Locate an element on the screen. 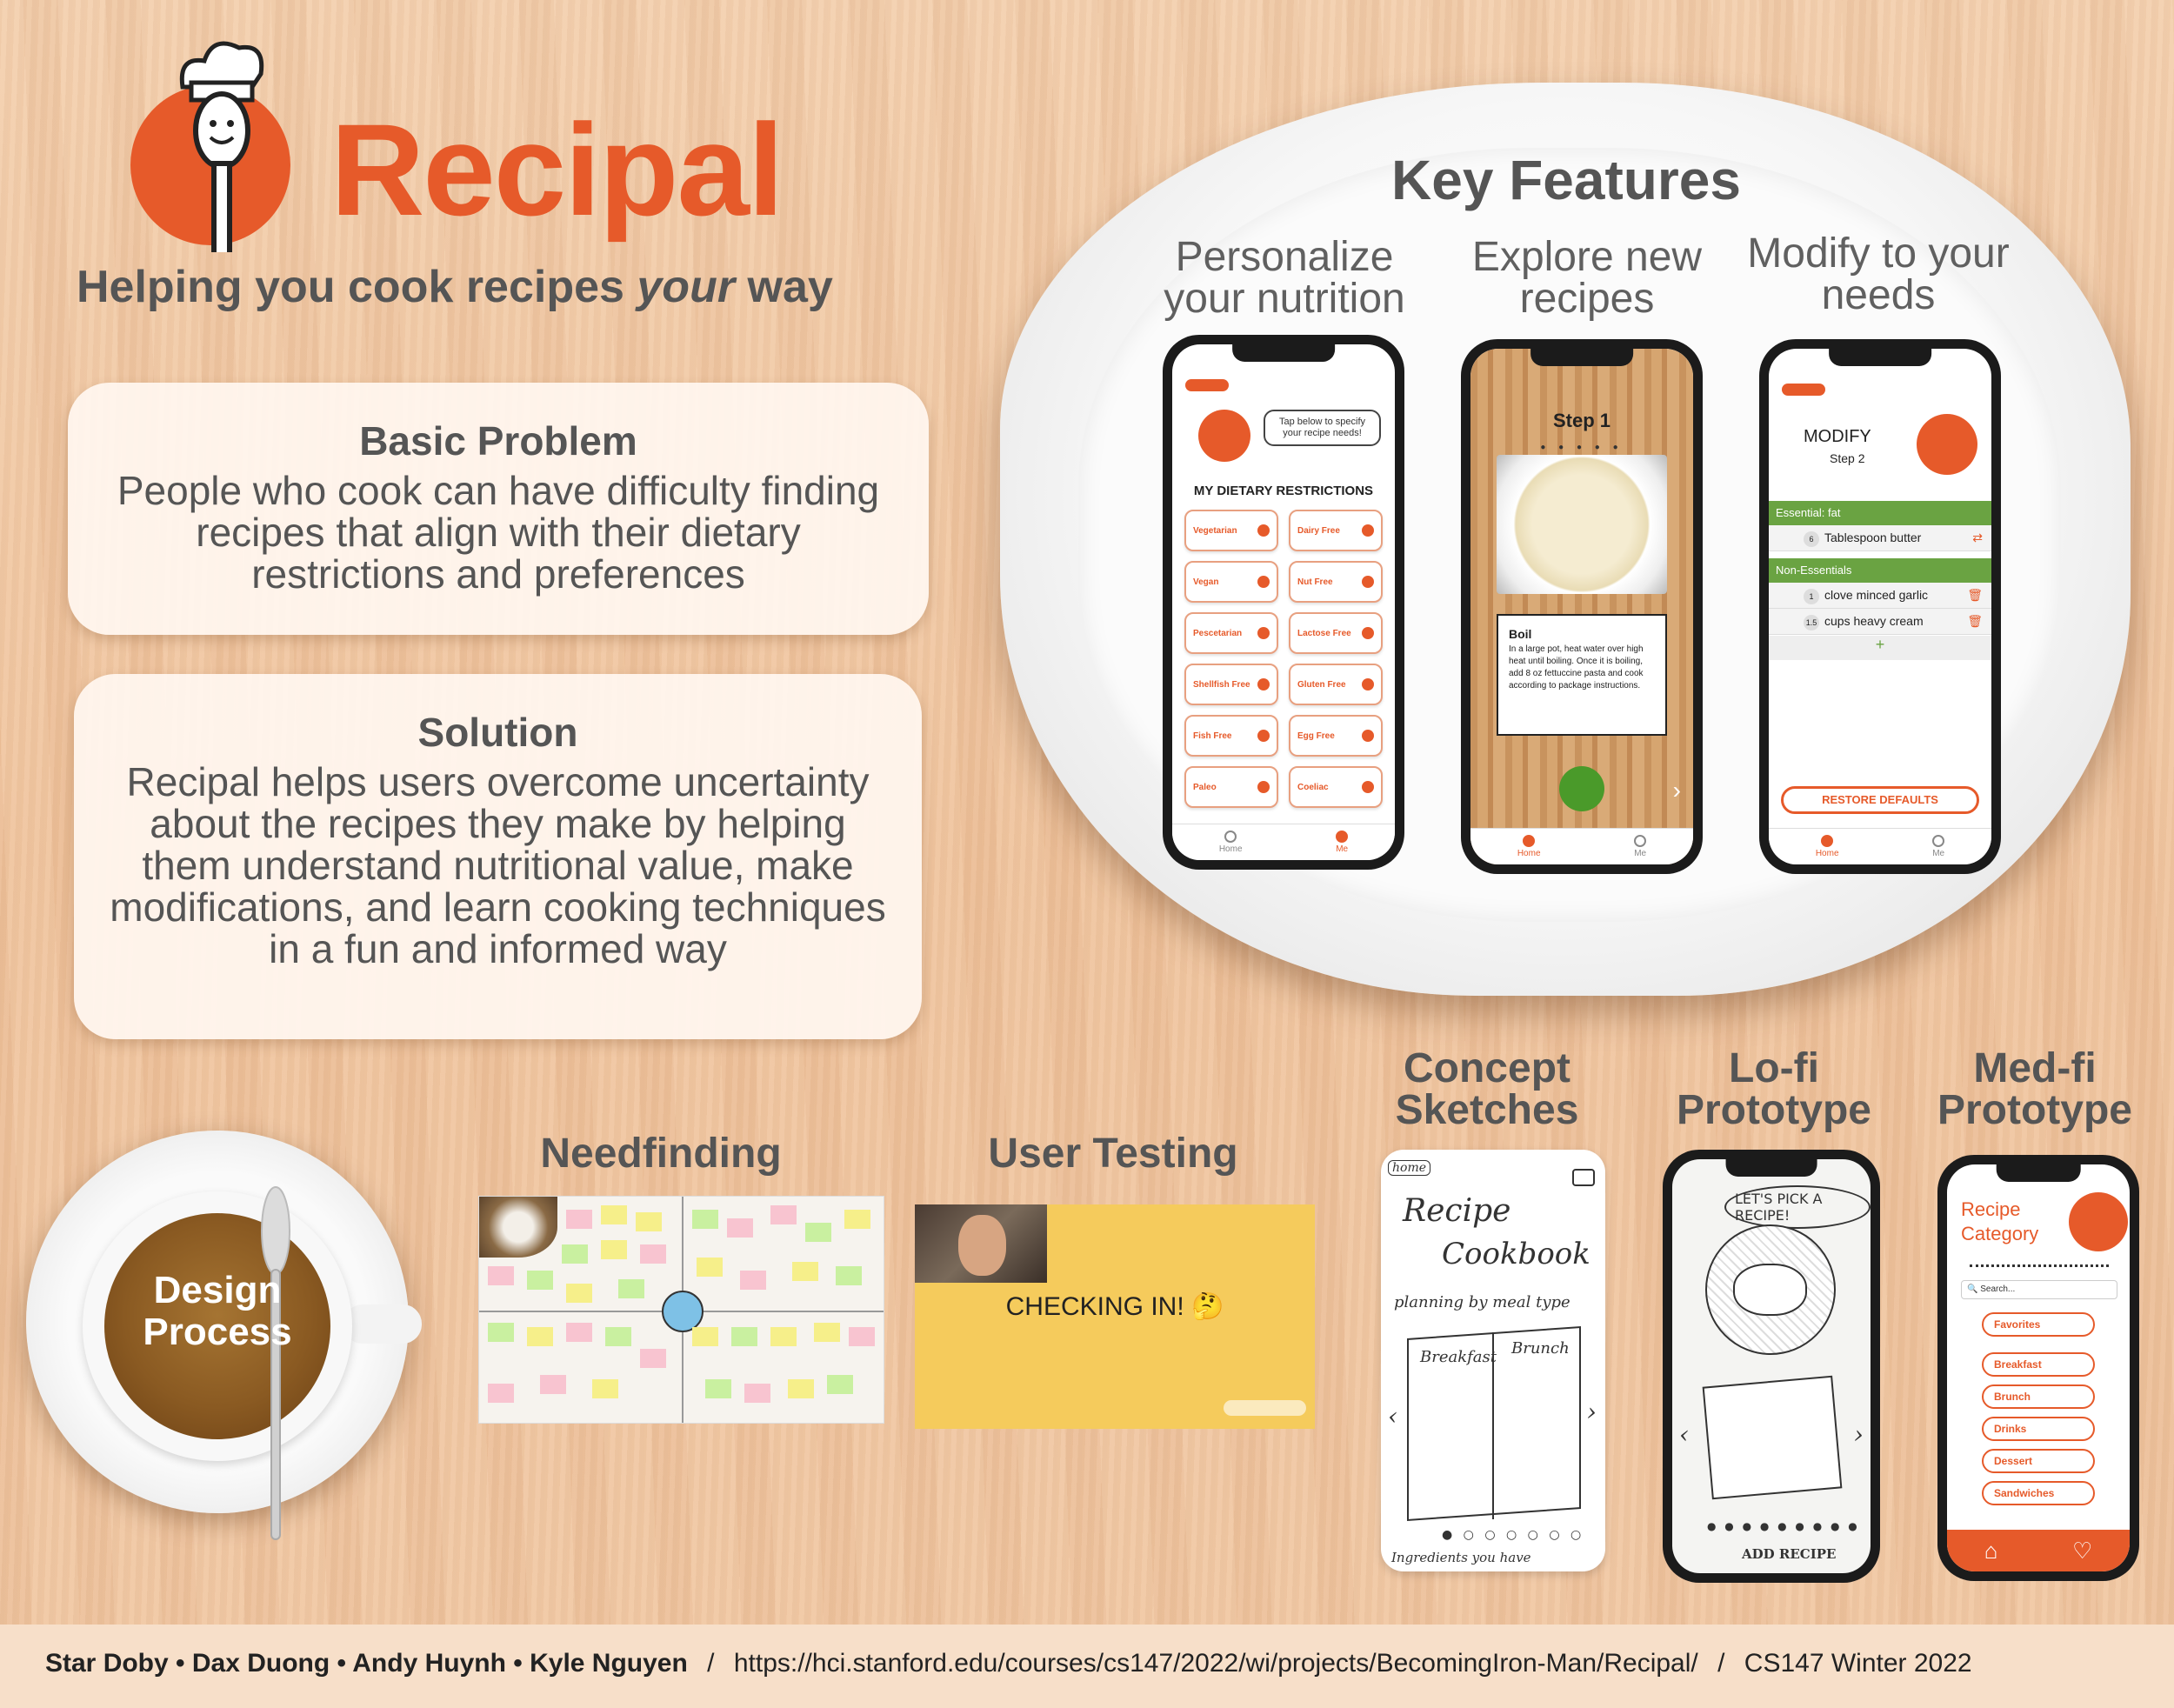  restriction-label: Vegetarian is located at coordinates (1215, 530).